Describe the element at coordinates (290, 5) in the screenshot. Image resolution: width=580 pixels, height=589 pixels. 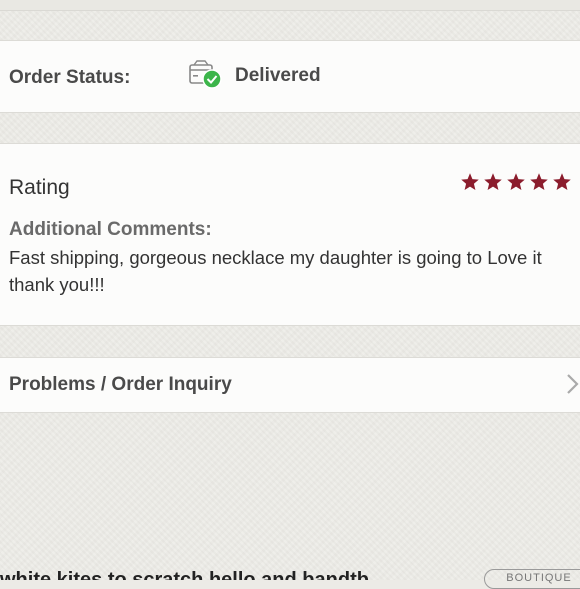
I see `top-strip` at that location.